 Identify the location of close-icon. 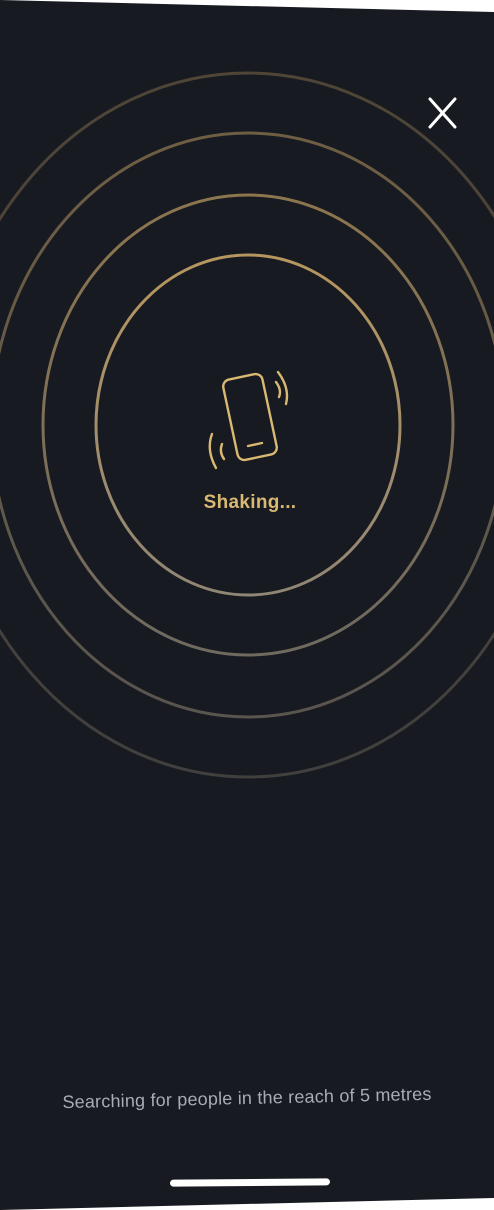
(442, 113).